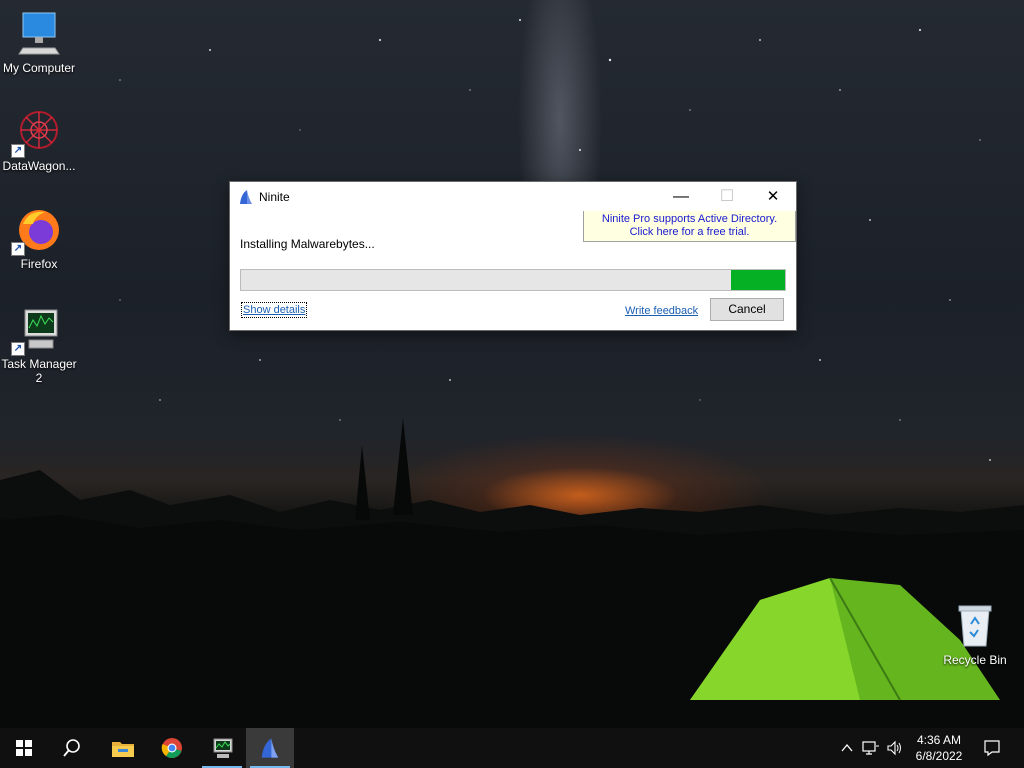  I want to click on minimize-button: —, so click(681, 197).